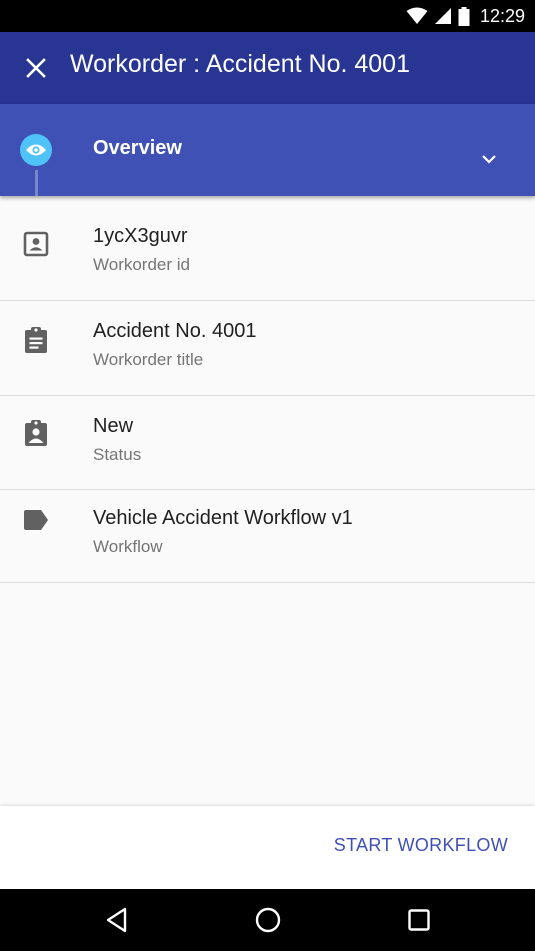 The width and height of the screenshot is (535, 951). Describe the element at coordinates (36, 183) in the screenshot. I see `stepper-connector` at that location.